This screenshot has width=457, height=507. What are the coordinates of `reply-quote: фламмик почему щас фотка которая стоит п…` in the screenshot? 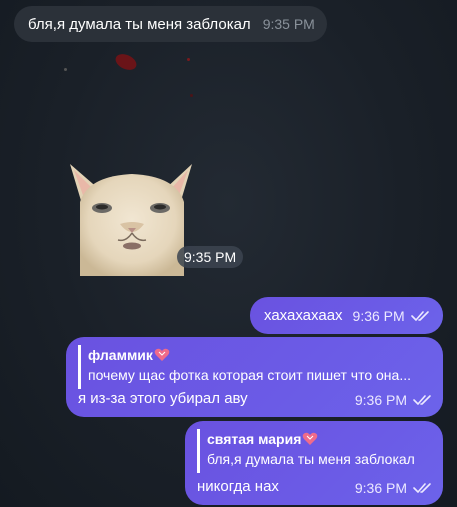 It's located at (254, 367).